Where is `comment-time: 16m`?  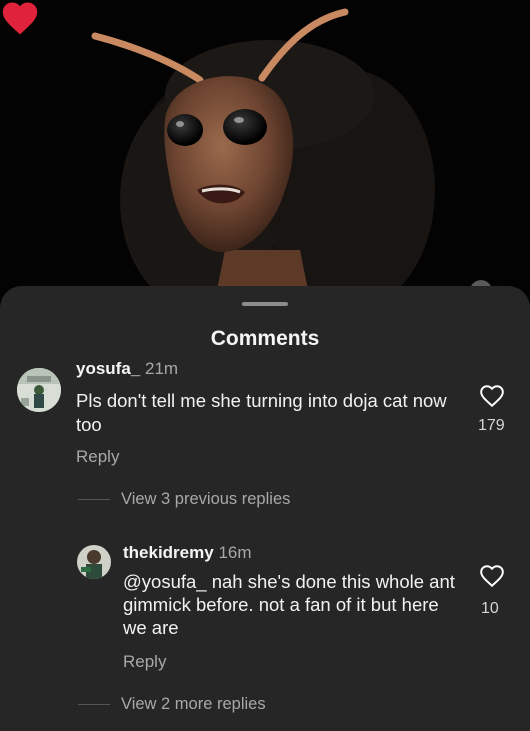
comment-time: 16m is located at coordinates (235, 552).